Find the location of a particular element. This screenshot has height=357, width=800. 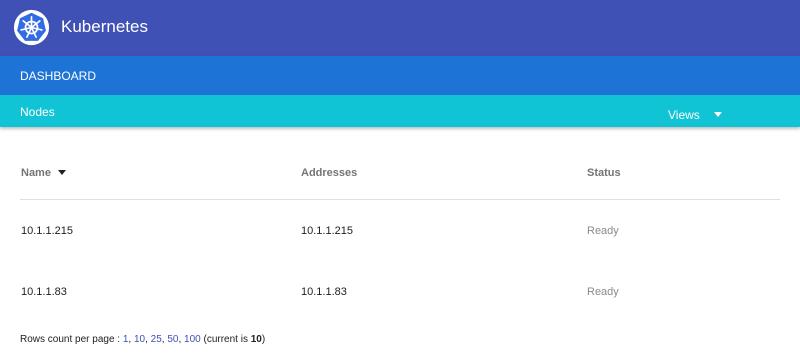

section-bar: Nodes Views is located at coordinates (400, 111).